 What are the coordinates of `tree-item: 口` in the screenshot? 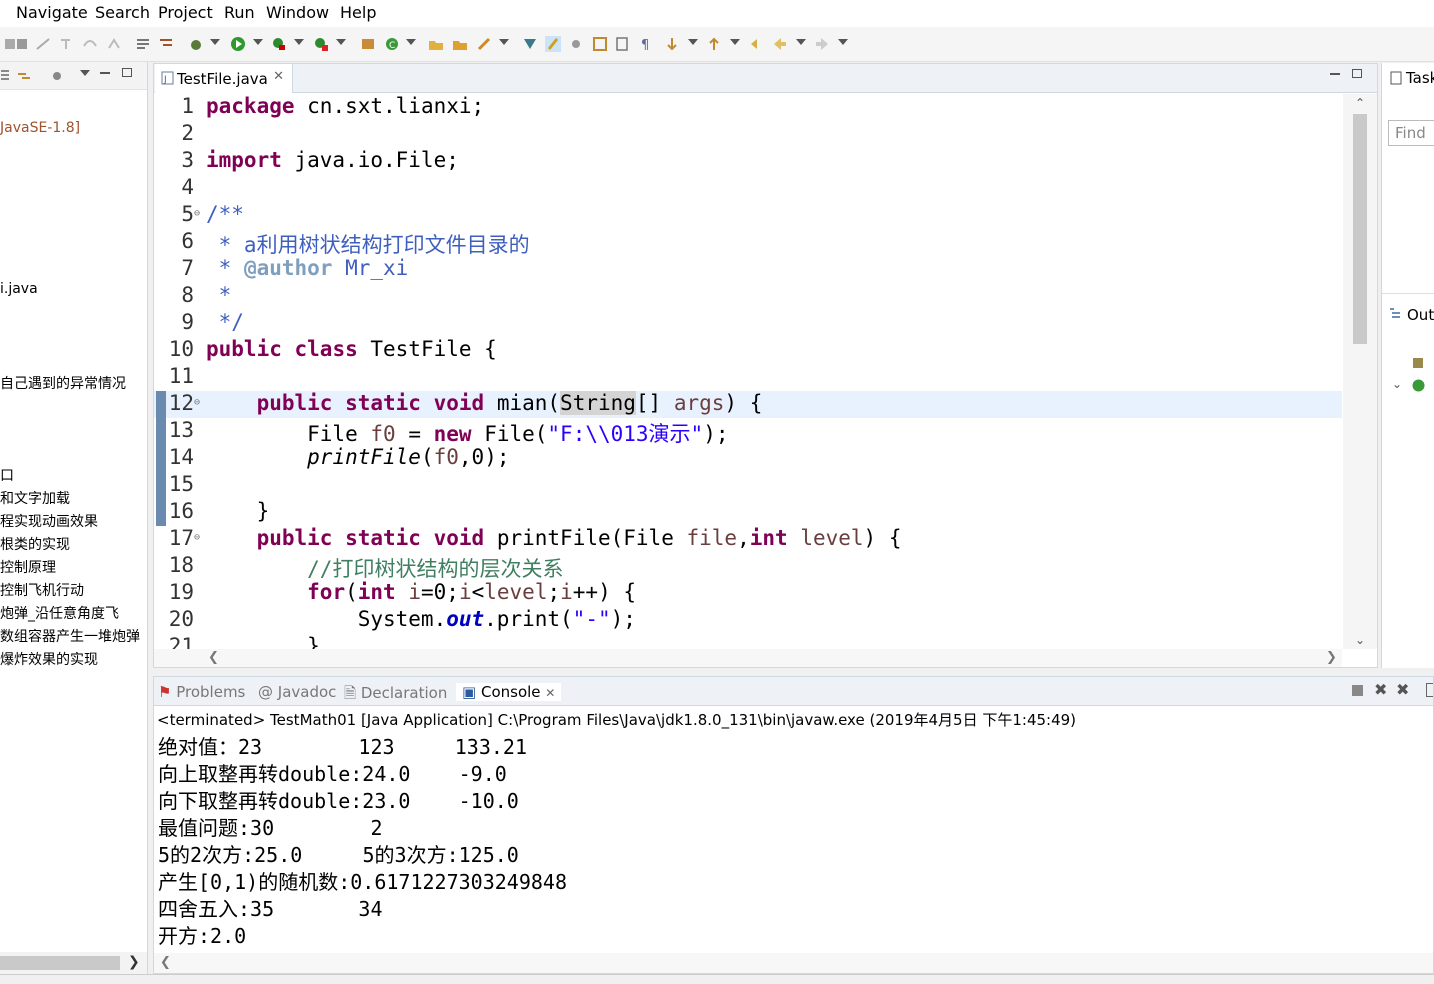 It's located at (7, 475).